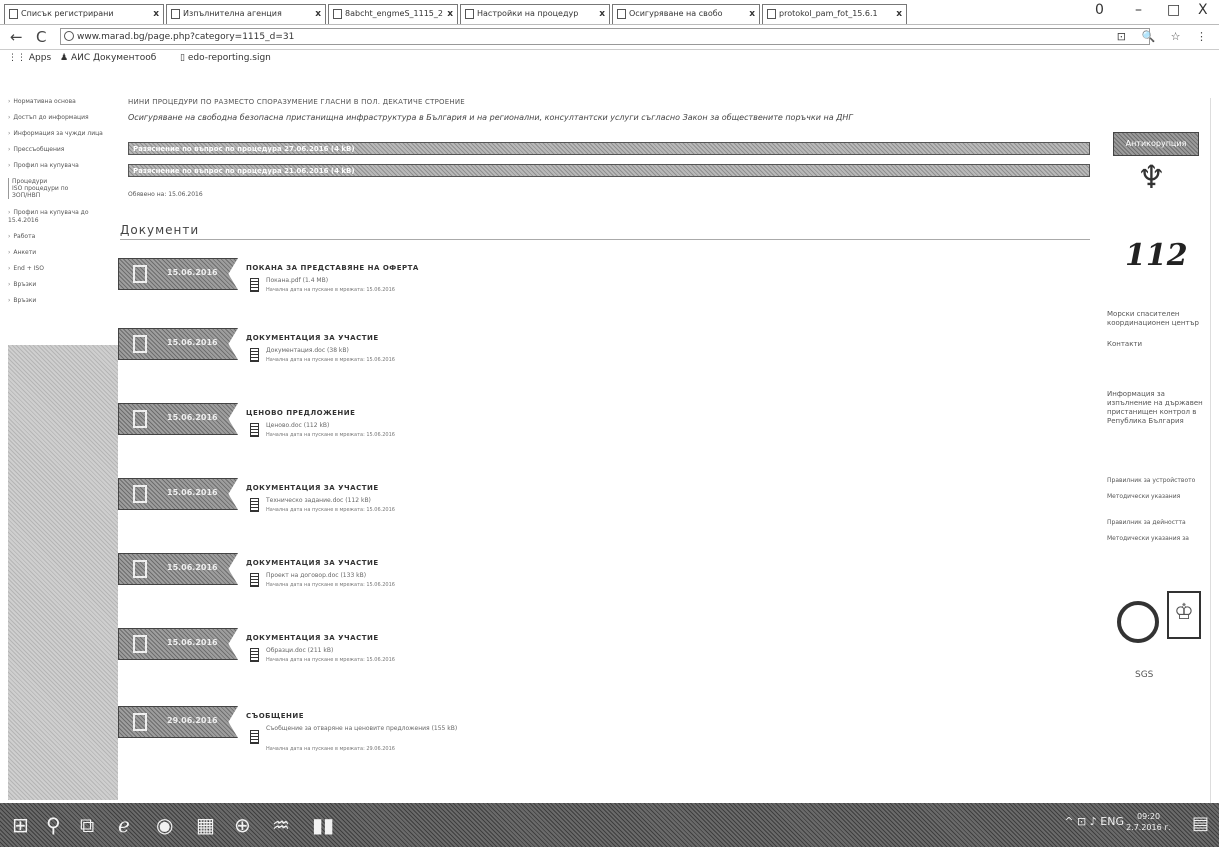 The width and height of the screenshot is (1219, 847). What do you see at coordinates (1148, 822) in the screenshot?
I see `clock: 09:20 2.7.2016 г.` at bounding box center [1148, 822].